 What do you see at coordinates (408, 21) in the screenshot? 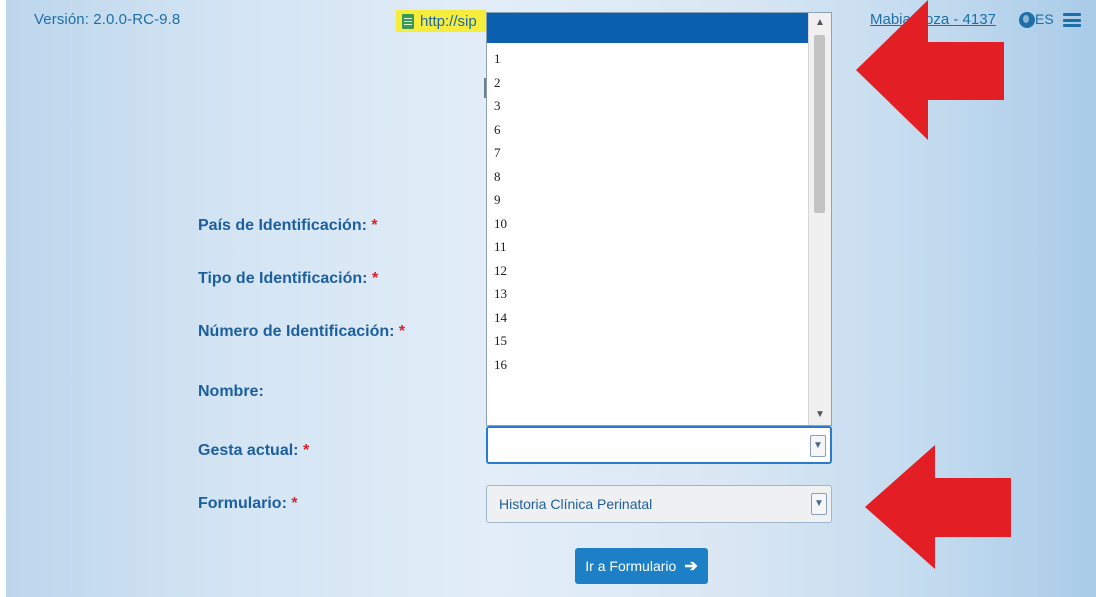
I see `document-icon` at bounding box center [408, 21].